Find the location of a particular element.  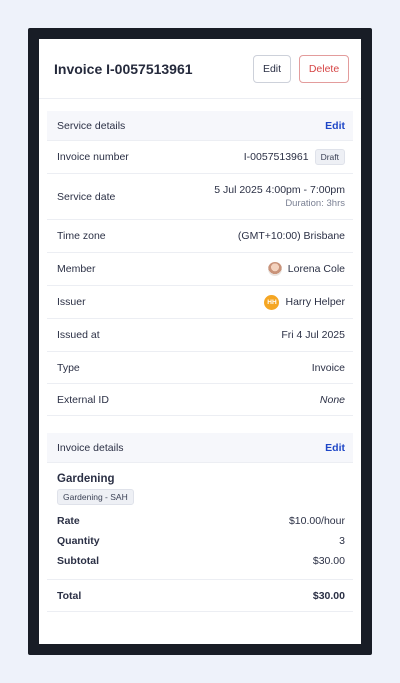

line-item-name: Gardening is located at coordinates (86, 479).